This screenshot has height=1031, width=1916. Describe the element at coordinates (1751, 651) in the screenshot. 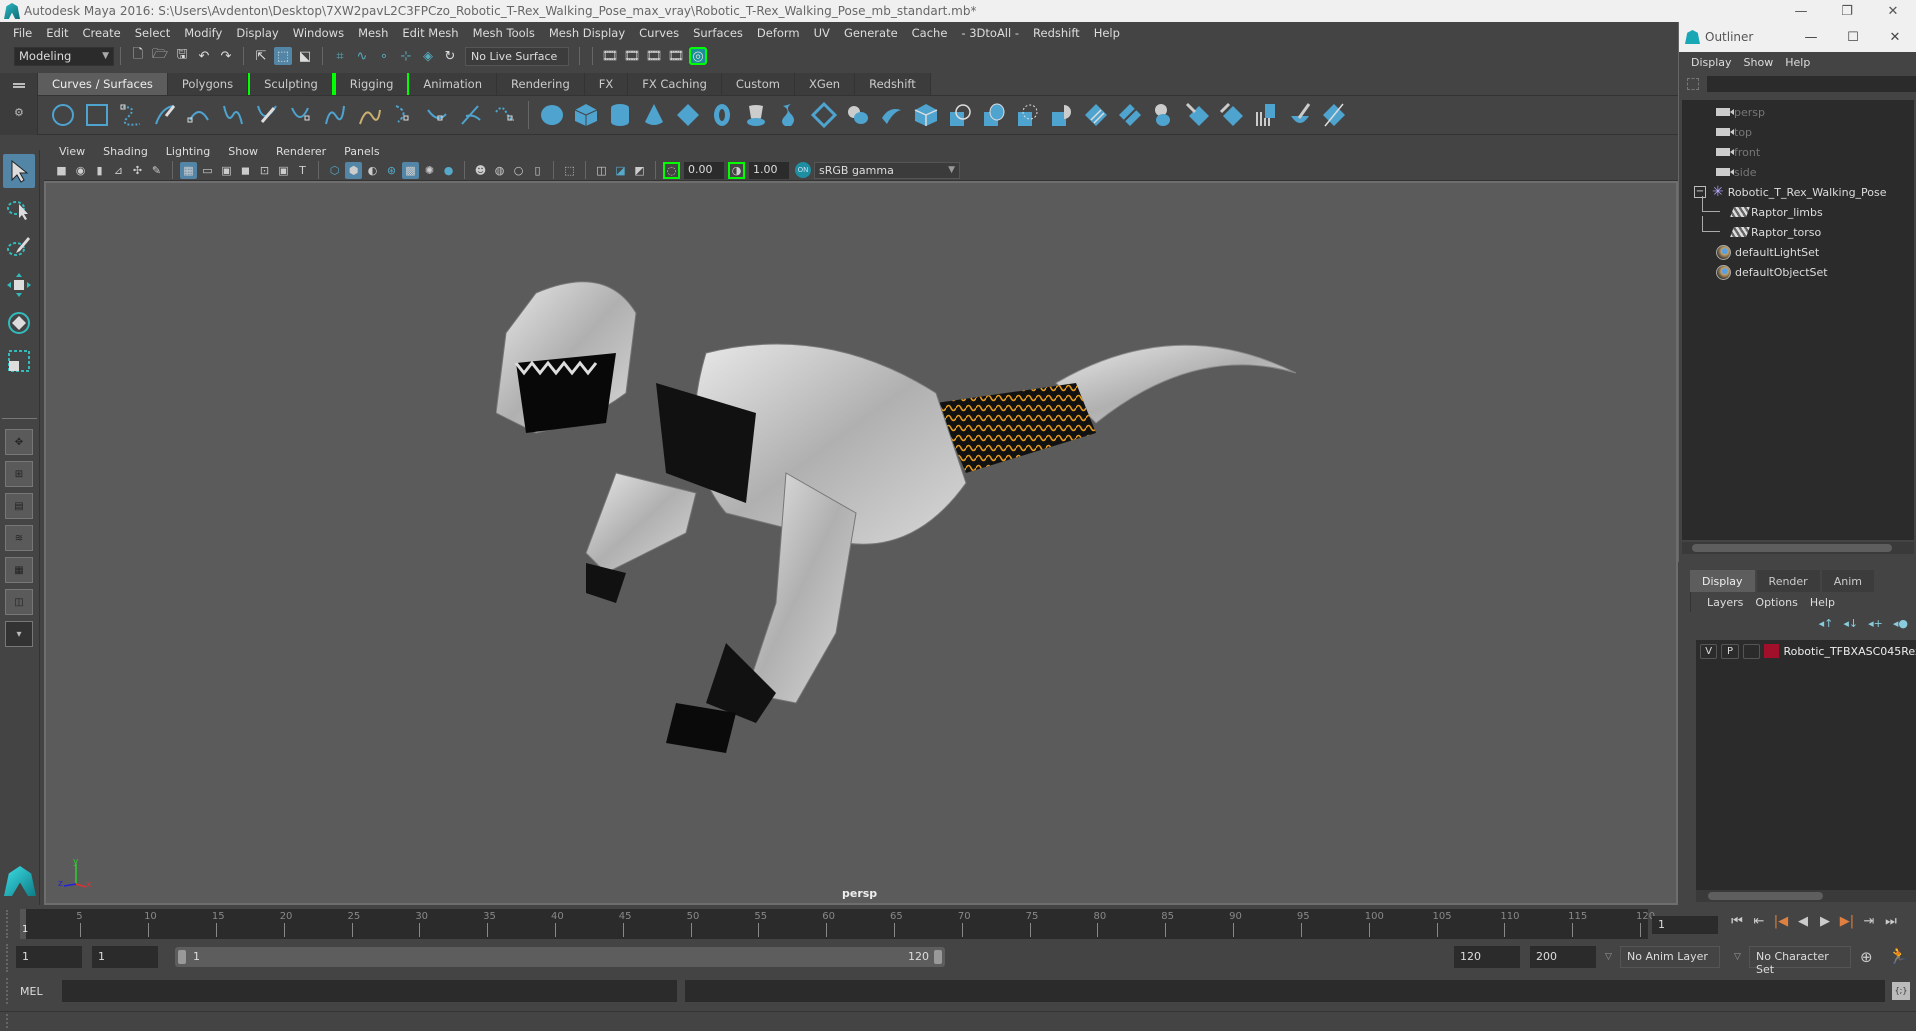

I see `layer-display-type-toggle` at that location.